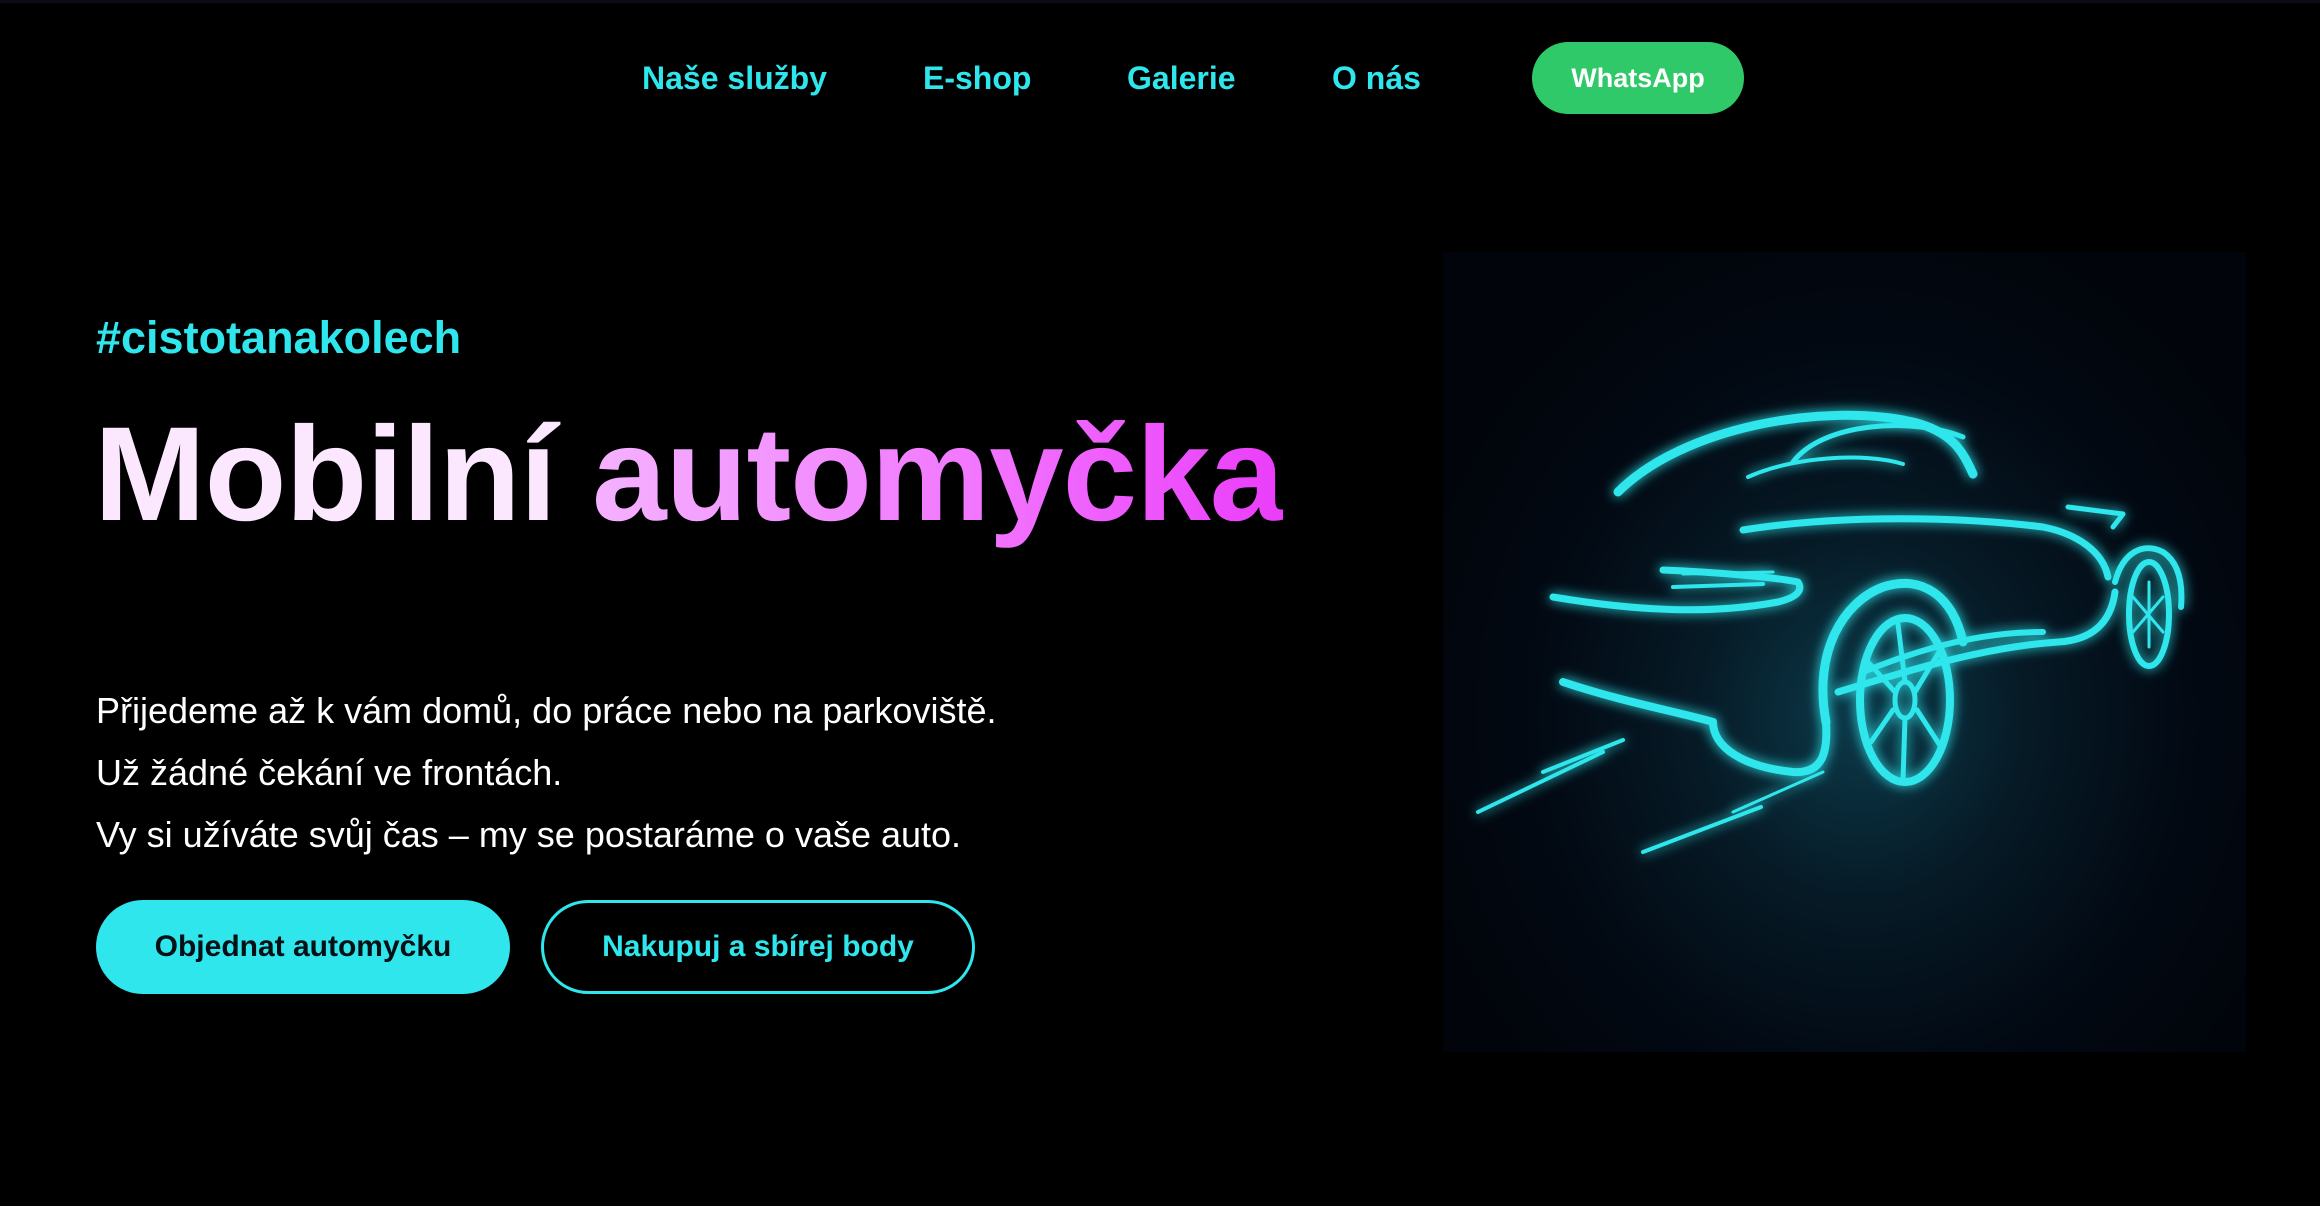 The image size is (2320, 1206). Describe the element at coordinates (938, 474) in the screenshot. I see `hero-title-part2: automyčka` at that location.